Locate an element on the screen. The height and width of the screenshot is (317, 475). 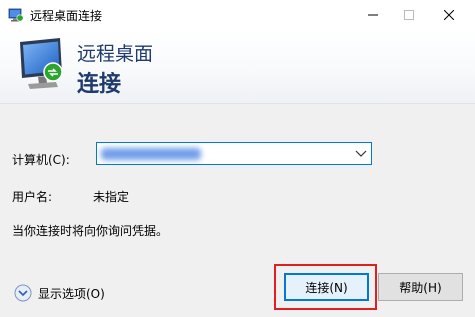
chevron-down-icon is located at coordinates (361, 154).